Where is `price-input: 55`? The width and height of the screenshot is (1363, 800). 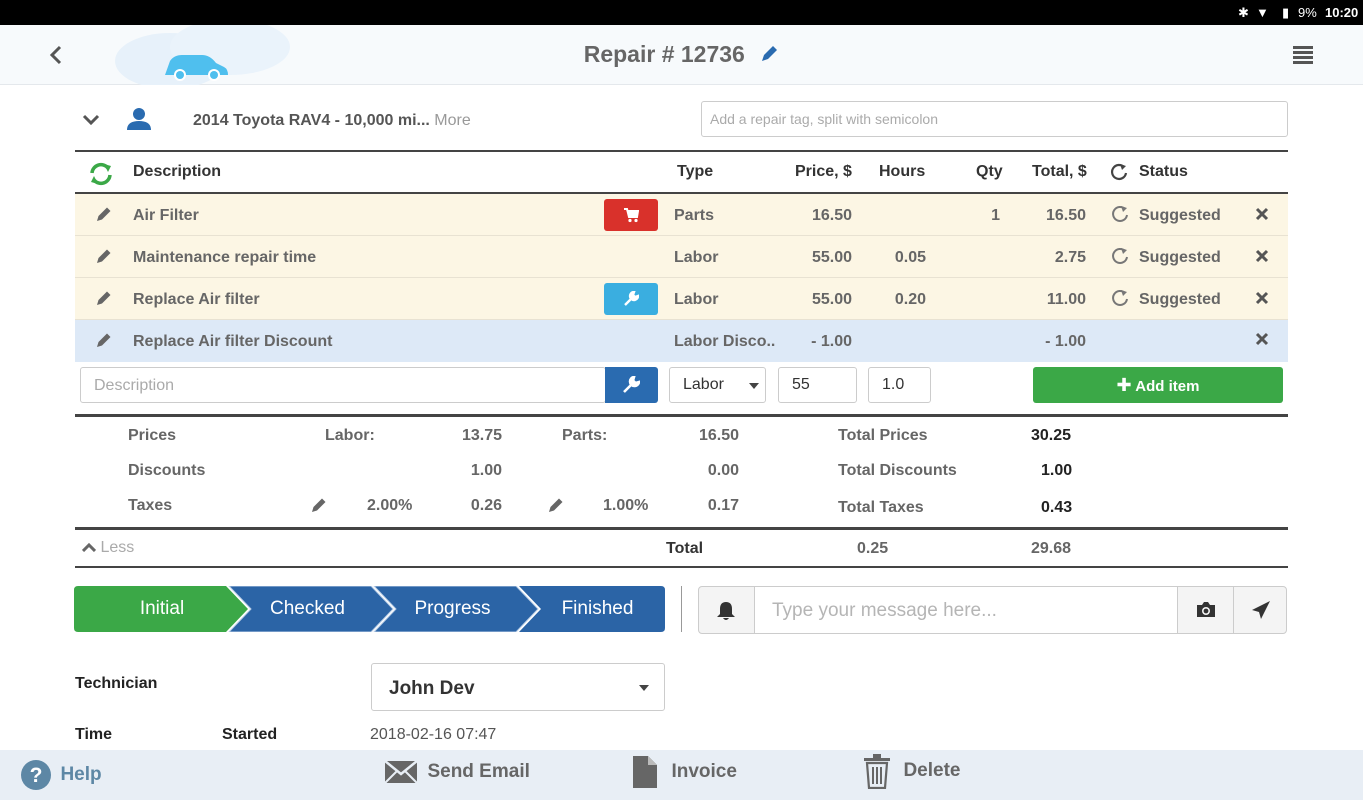 price-input: 55 is located at coordinates (817, 385).